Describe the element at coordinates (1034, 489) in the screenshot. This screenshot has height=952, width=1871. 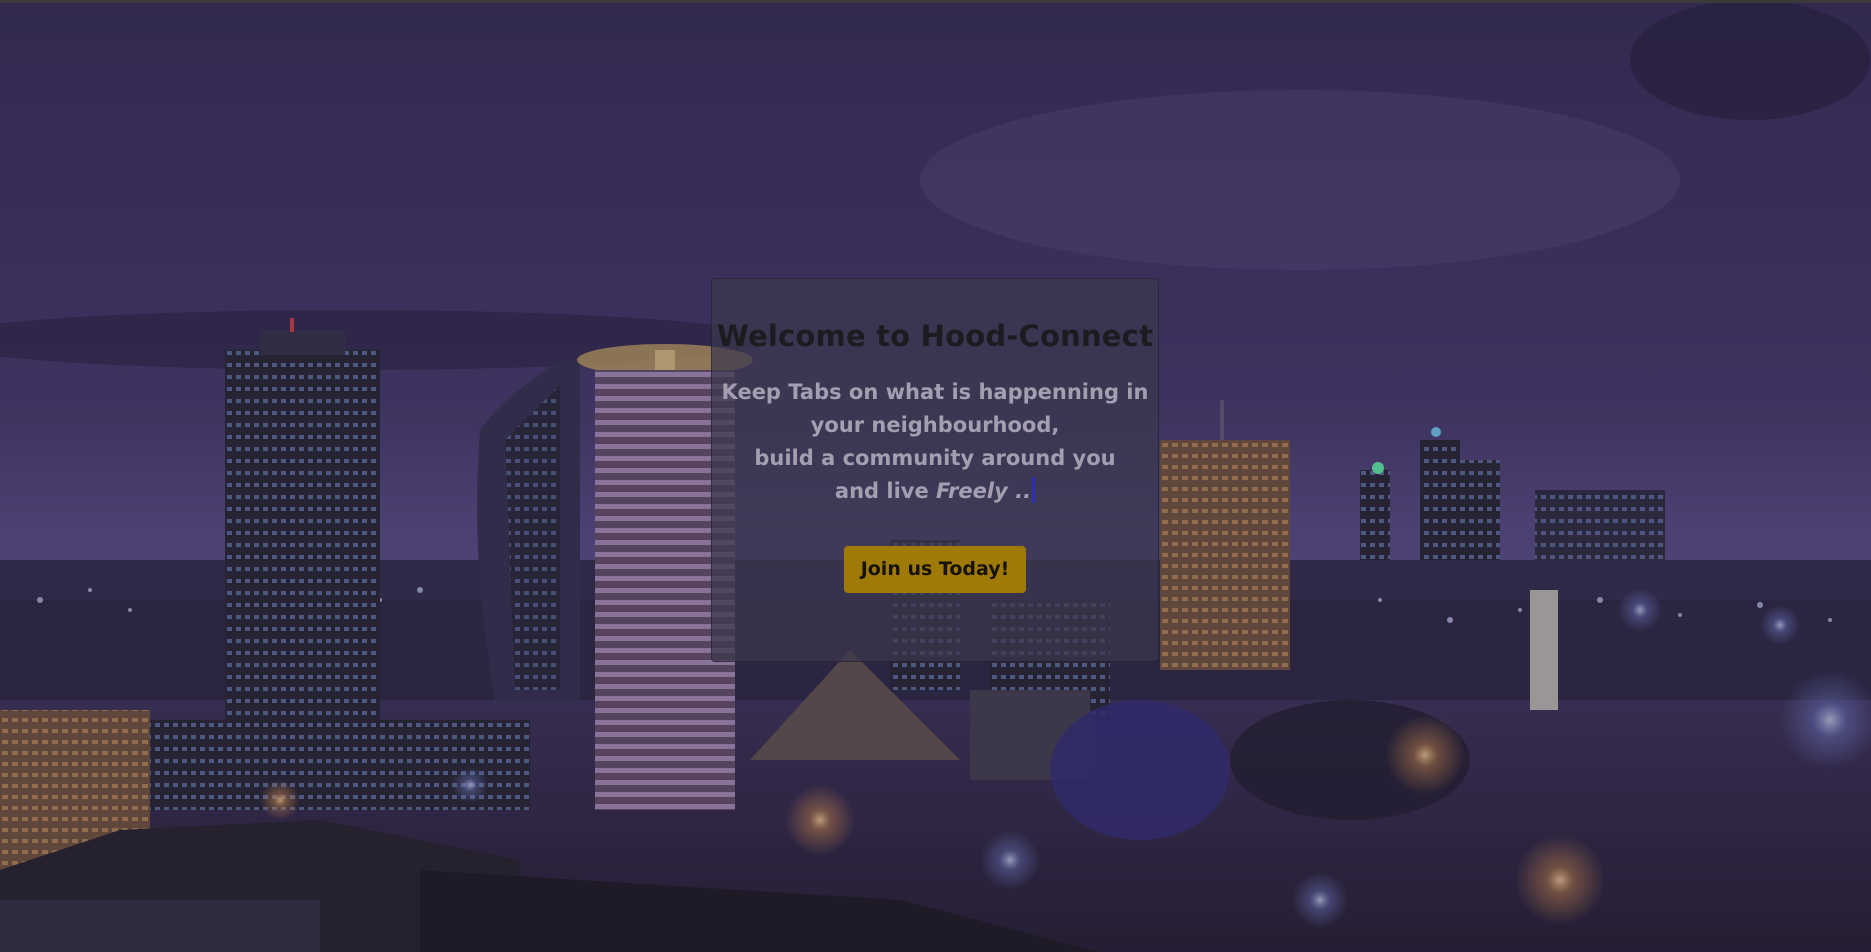
I see `typing-cursor` at that location.